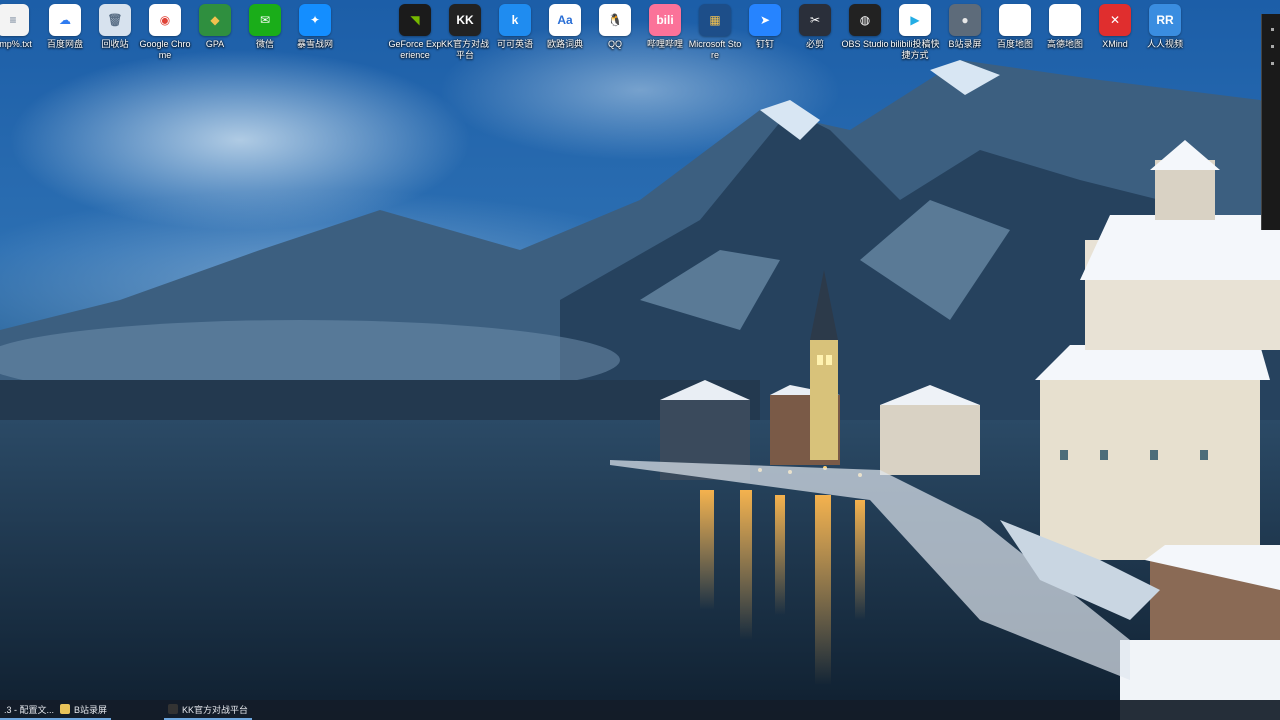 The height and width of the screenshot is (720, 1280). Describe the element at coordinates (915, 49) in the screenshot. I see `desktop-shortcut-label: bilibili投稿快捷方式` at that location.